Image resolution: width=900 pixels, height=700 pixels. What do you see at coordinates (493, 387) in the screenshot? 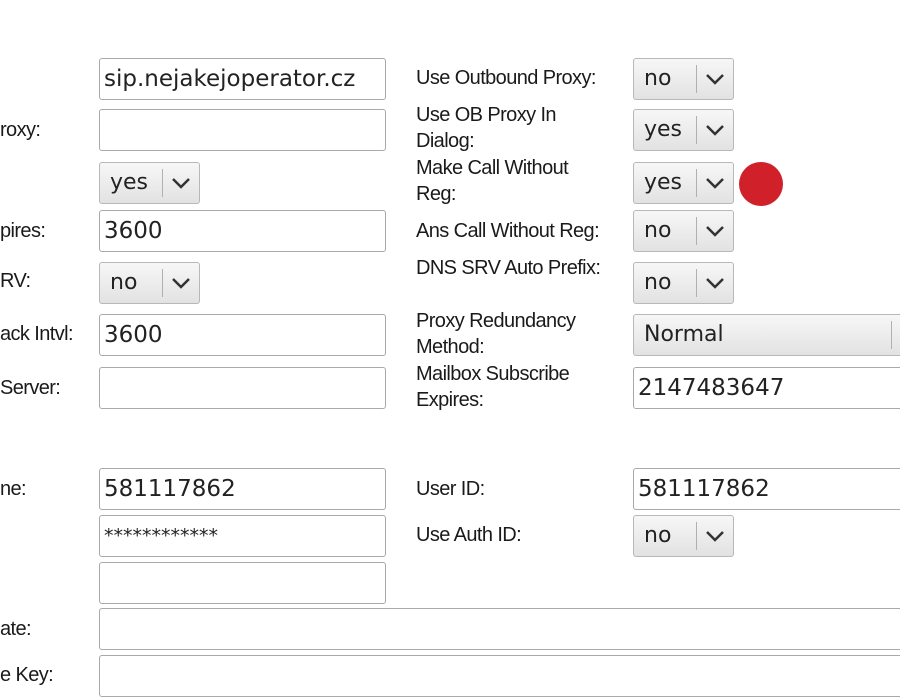
I see `mailbox-expires-label: Mailbox Subscribe Expires:` at bounding box center [493, 387].